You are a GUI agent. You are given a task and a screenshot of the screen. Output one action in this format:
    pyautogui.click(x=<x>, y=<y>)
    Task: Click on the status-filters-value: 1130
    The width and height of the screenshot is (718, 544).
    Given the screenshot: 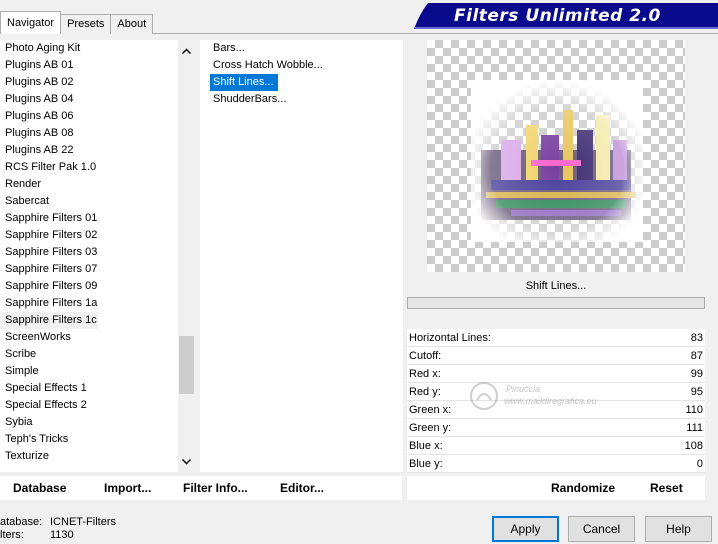 What is the action you would take?
    pyautogui.click(x=62, y=535)
    